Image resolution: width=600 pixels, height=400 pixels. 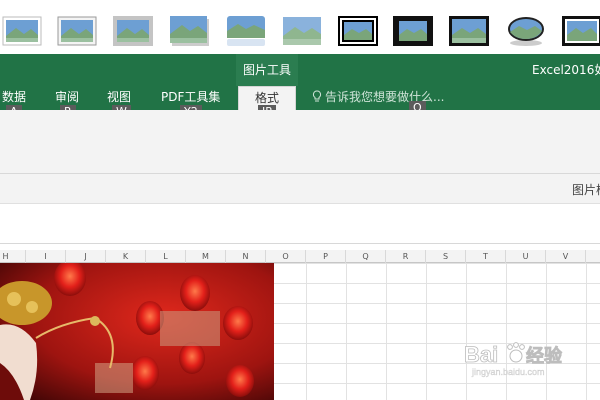 I want to click on paw-icon, so click(x=516, y=352).